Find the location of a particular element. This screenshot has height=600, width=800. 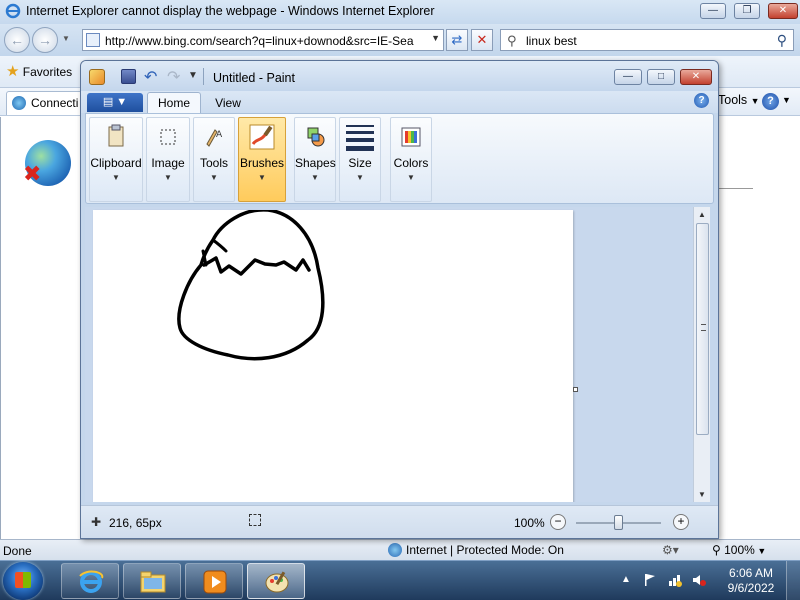

search-icon: ⚲ is located at coordinates (512, 40).